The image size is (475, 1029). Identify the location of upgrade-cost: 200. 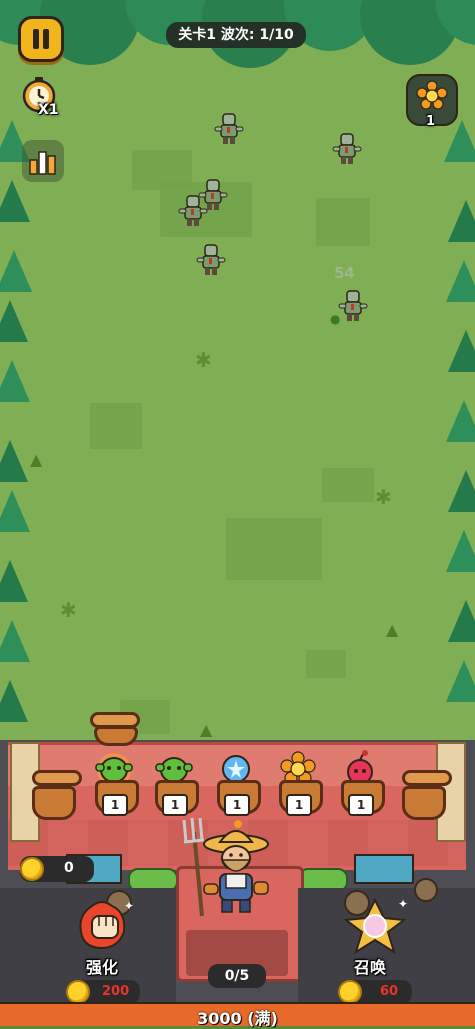
(103, 992).